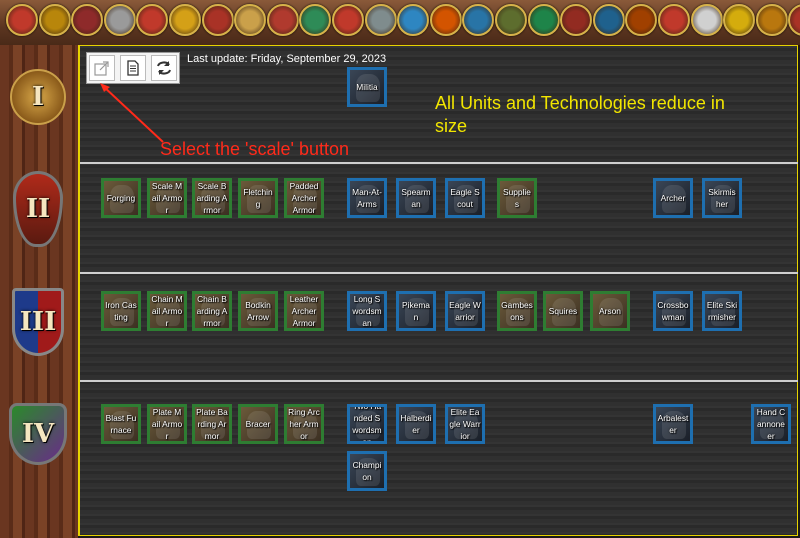 The height and width of the screenshot is (538, 800). Describe the element at coordinates (258, 198) in the screenshot. I see `technology-tile: Fletching` at that location.